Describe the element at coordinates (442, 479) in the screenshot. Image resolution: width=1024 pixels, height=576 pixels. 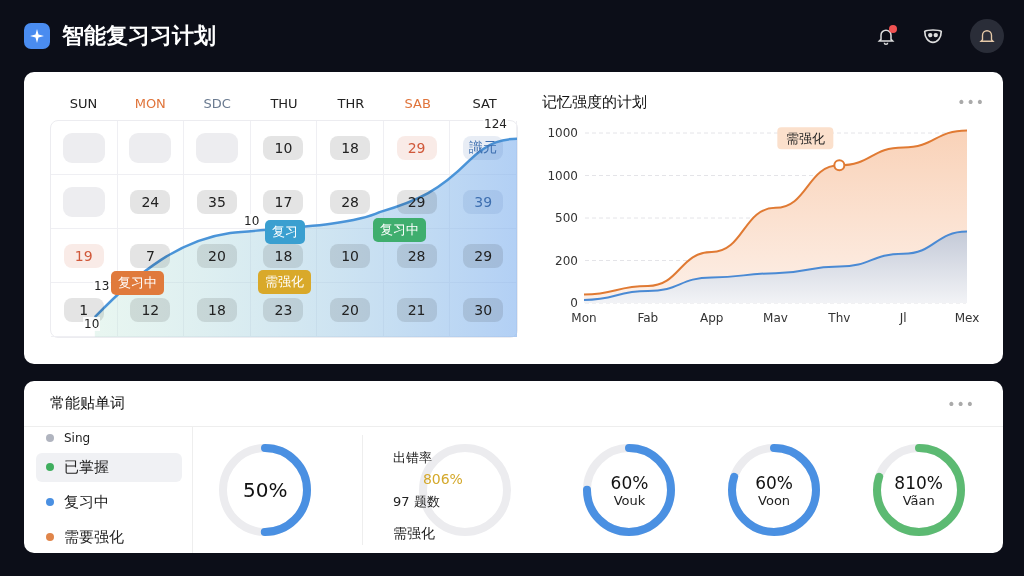
I see `stat-value: 806%` at that location.